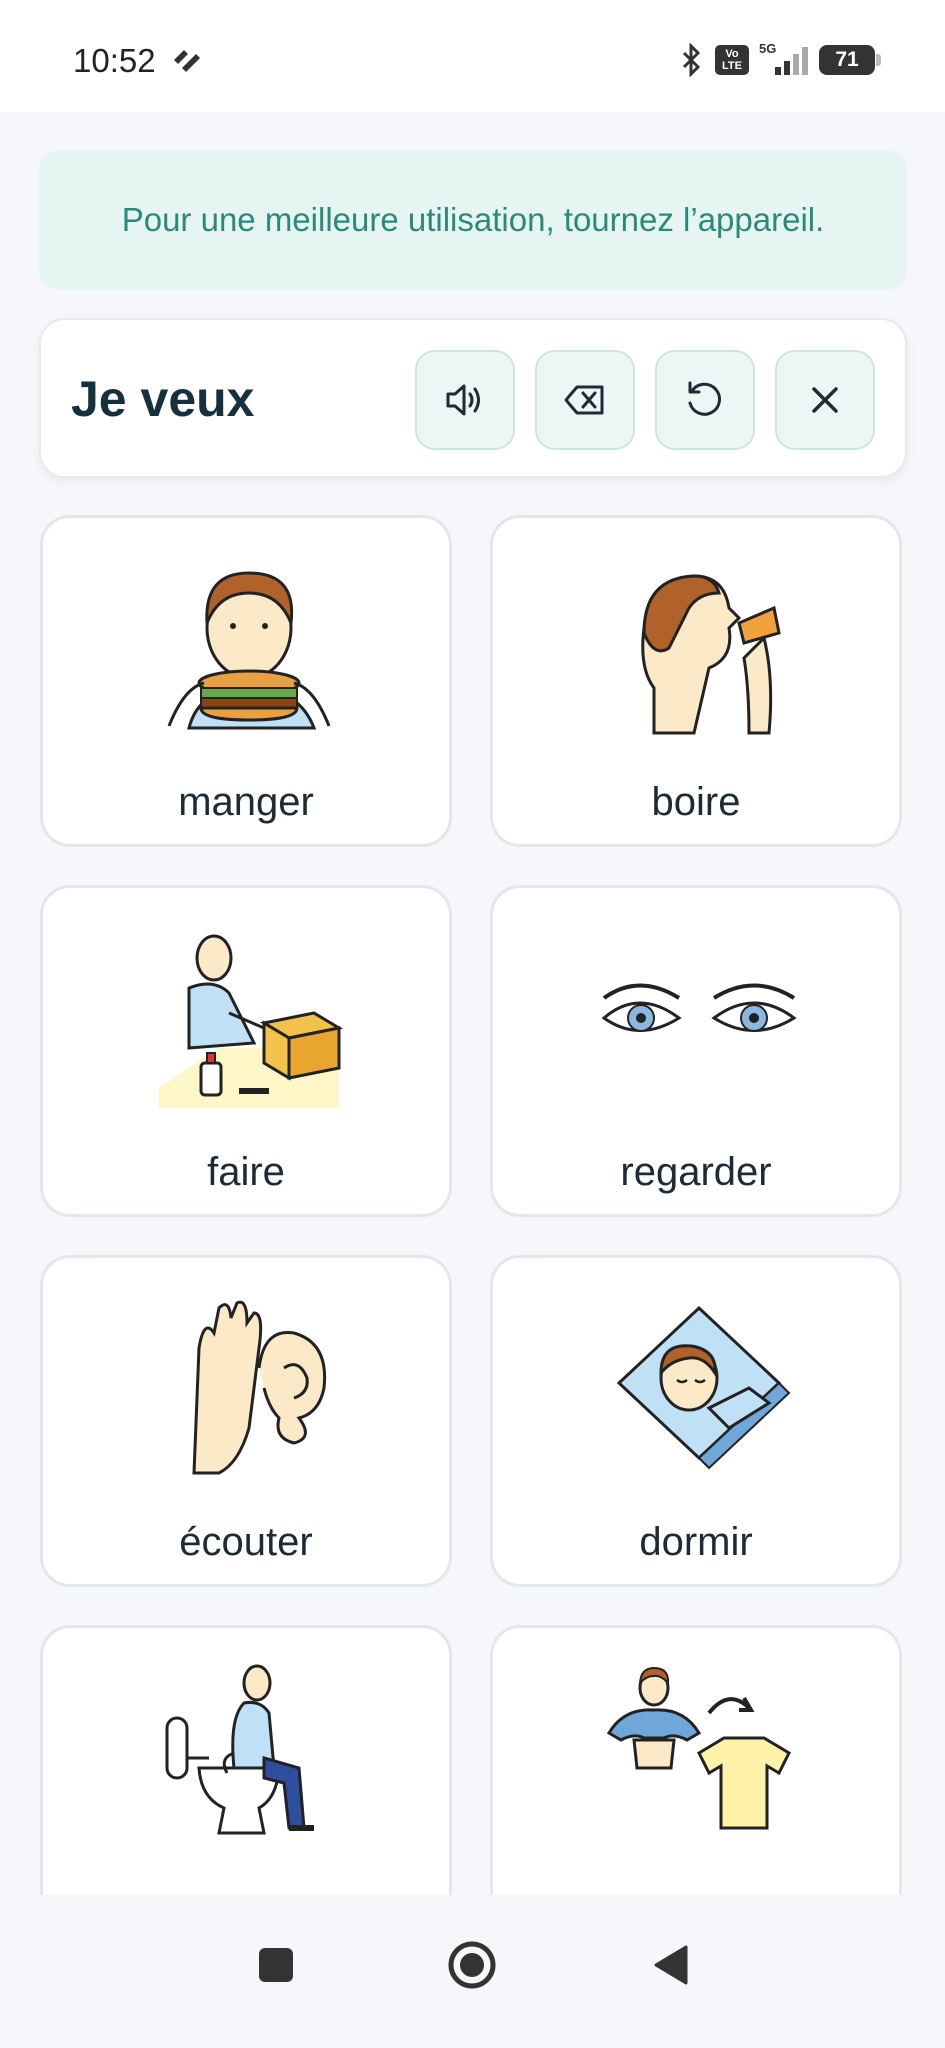  I want to click on card-label: écouter, so click(246, 1542).